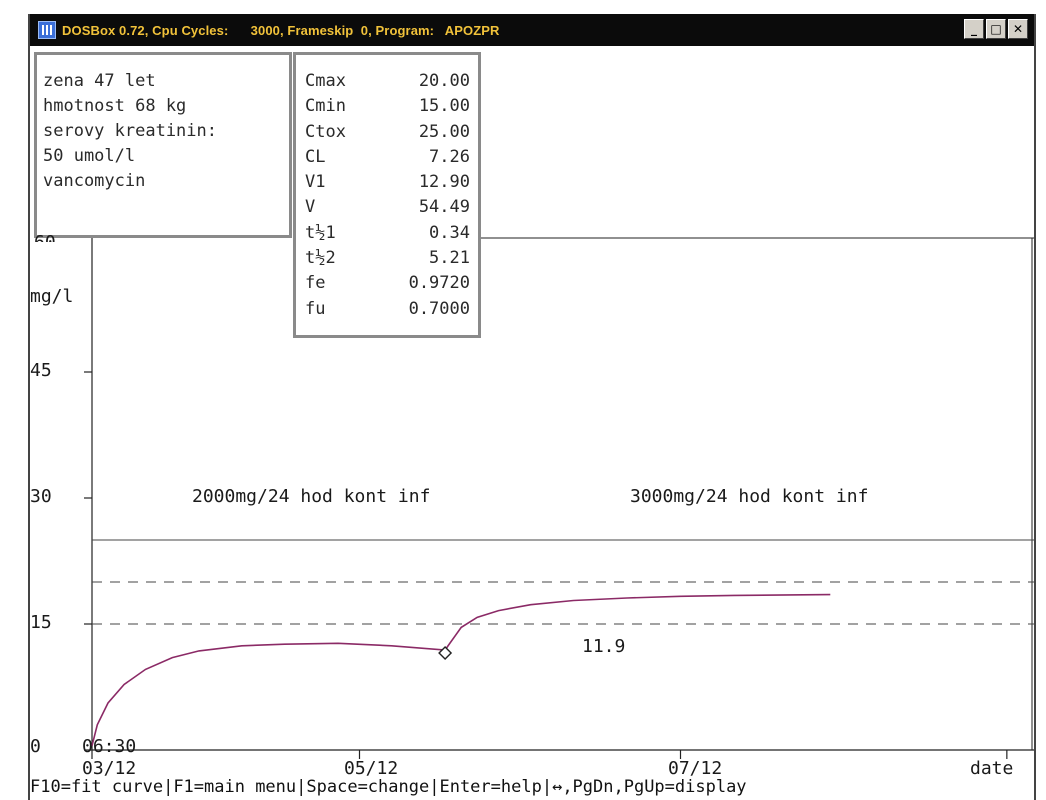 The height and width of the screenshot is (800, 1046). I want to click on param-value: 20.00, so click(444, 81).